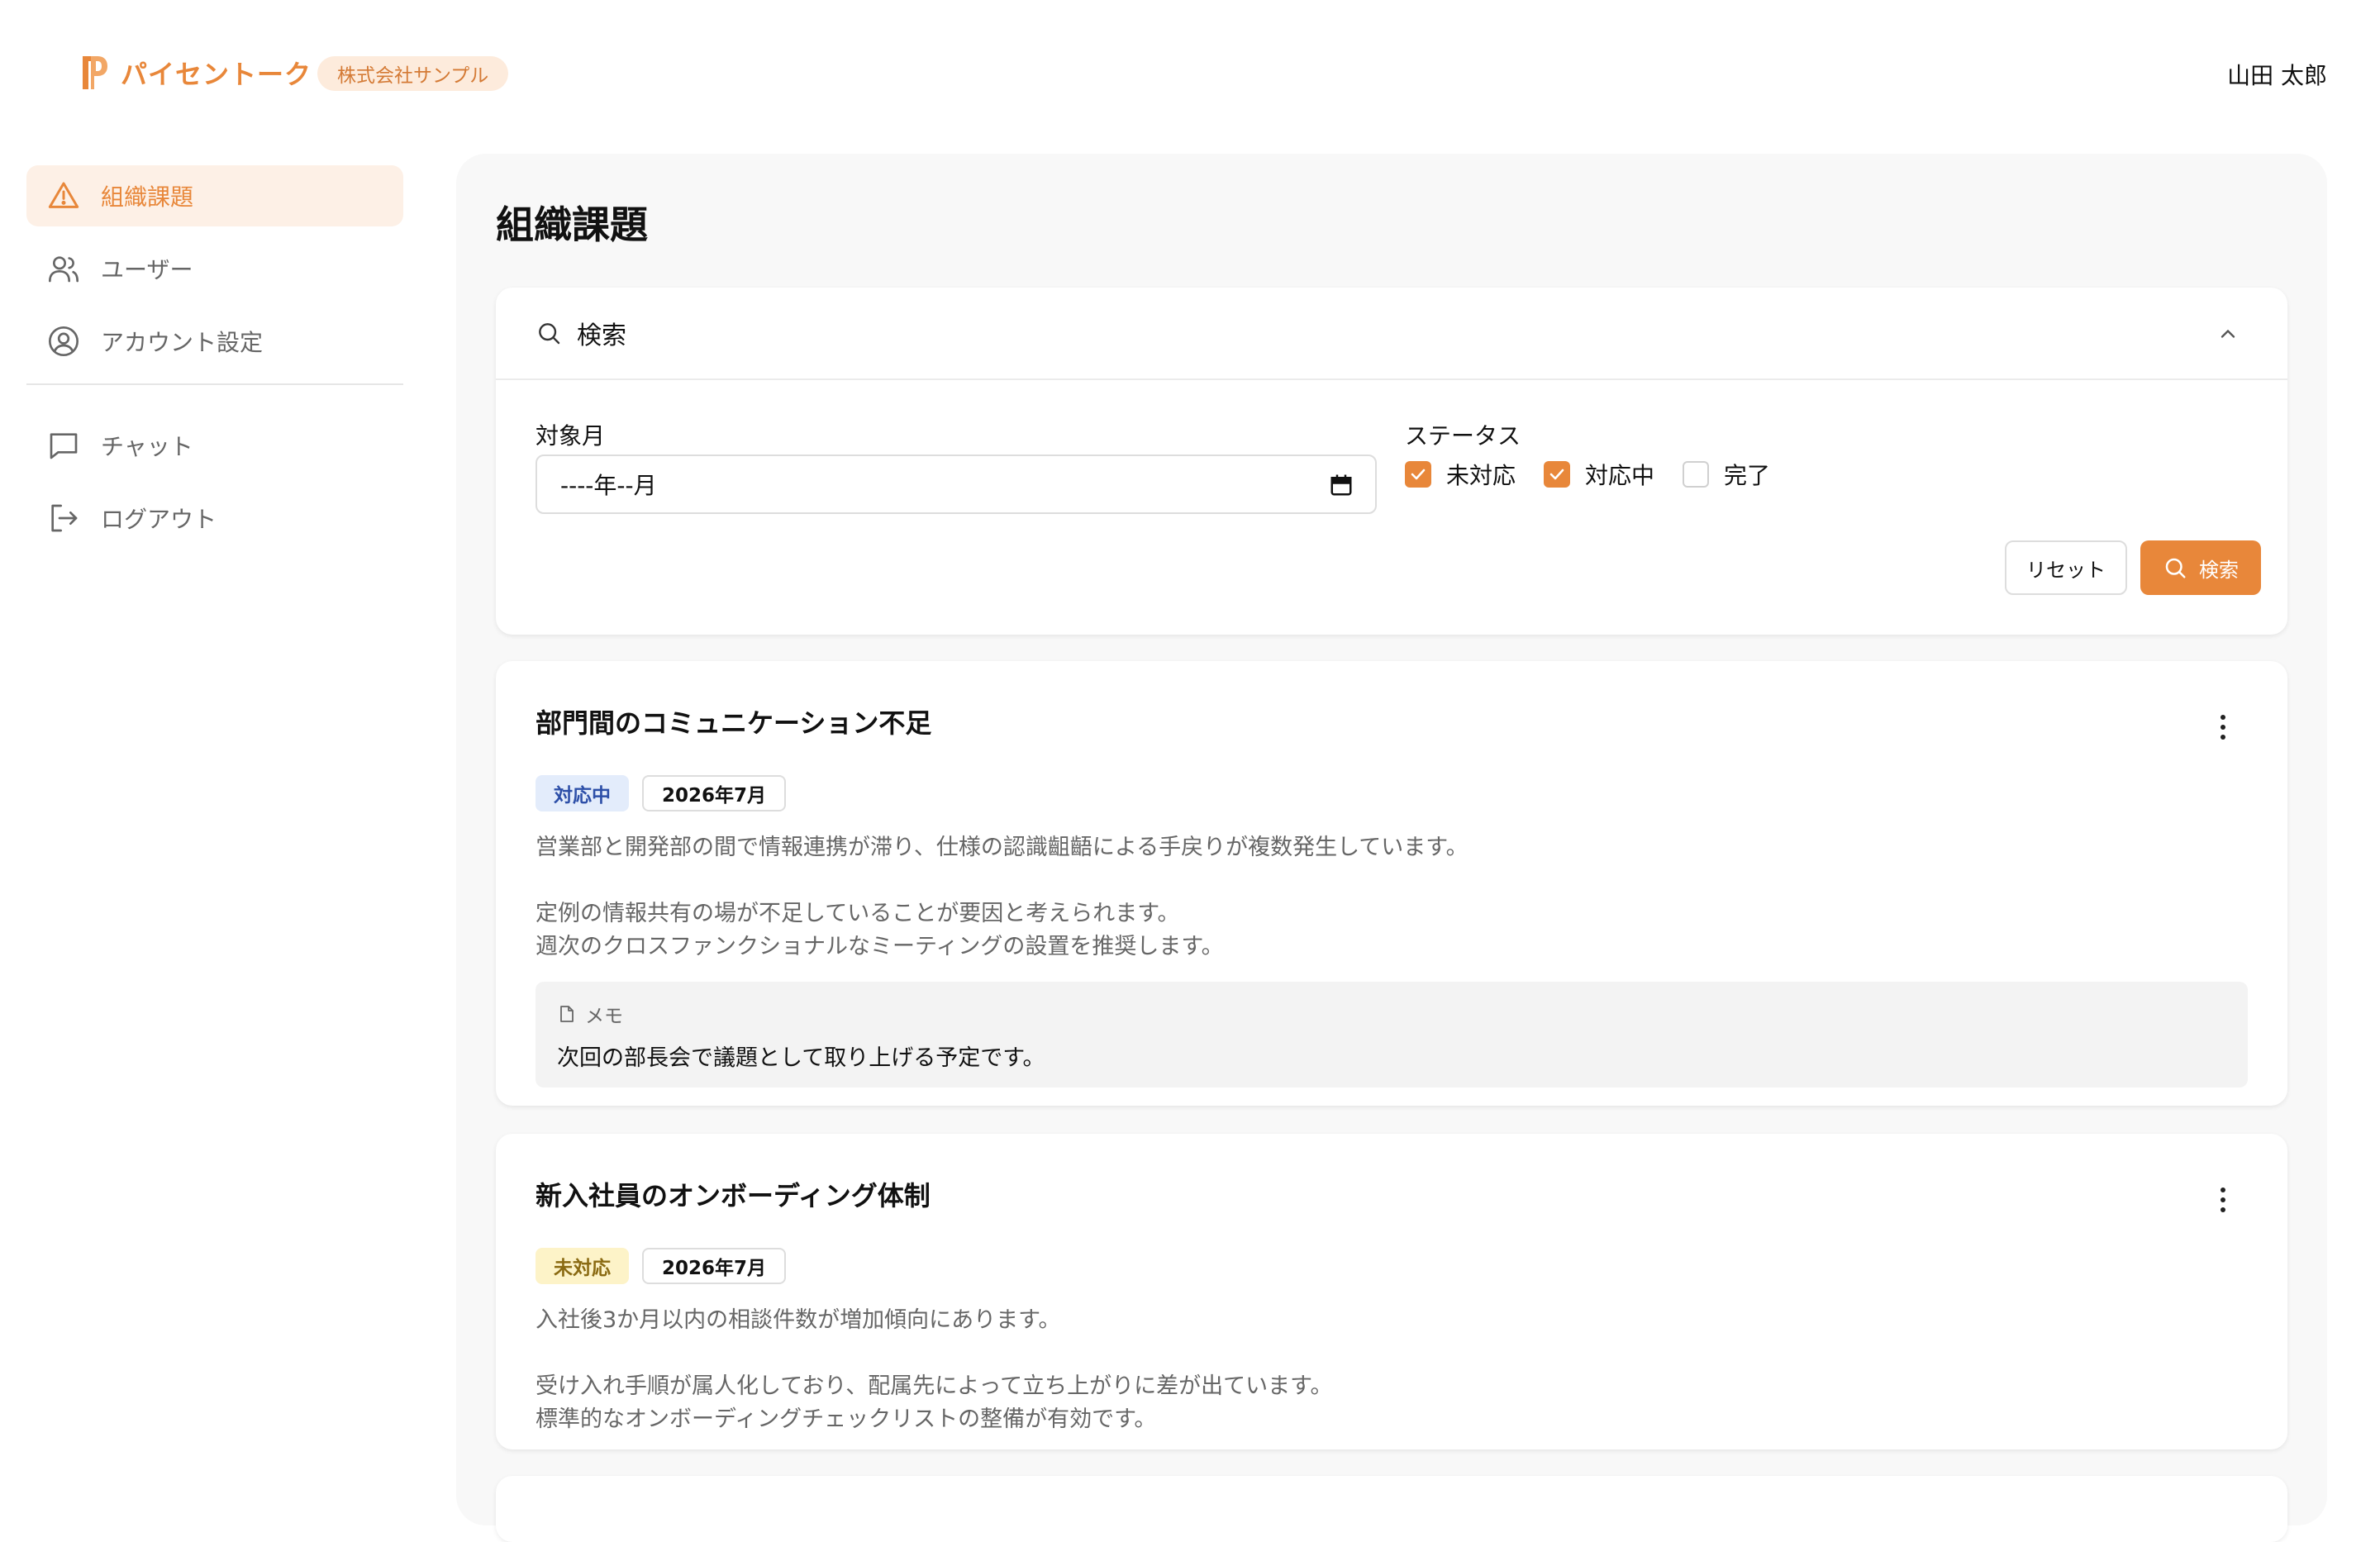 This screenshot has width=2380, height=1542. What do you see at coordinates (95, 72) in the screenshot?
I see `logo-icon` at bounding box center [95, 72].